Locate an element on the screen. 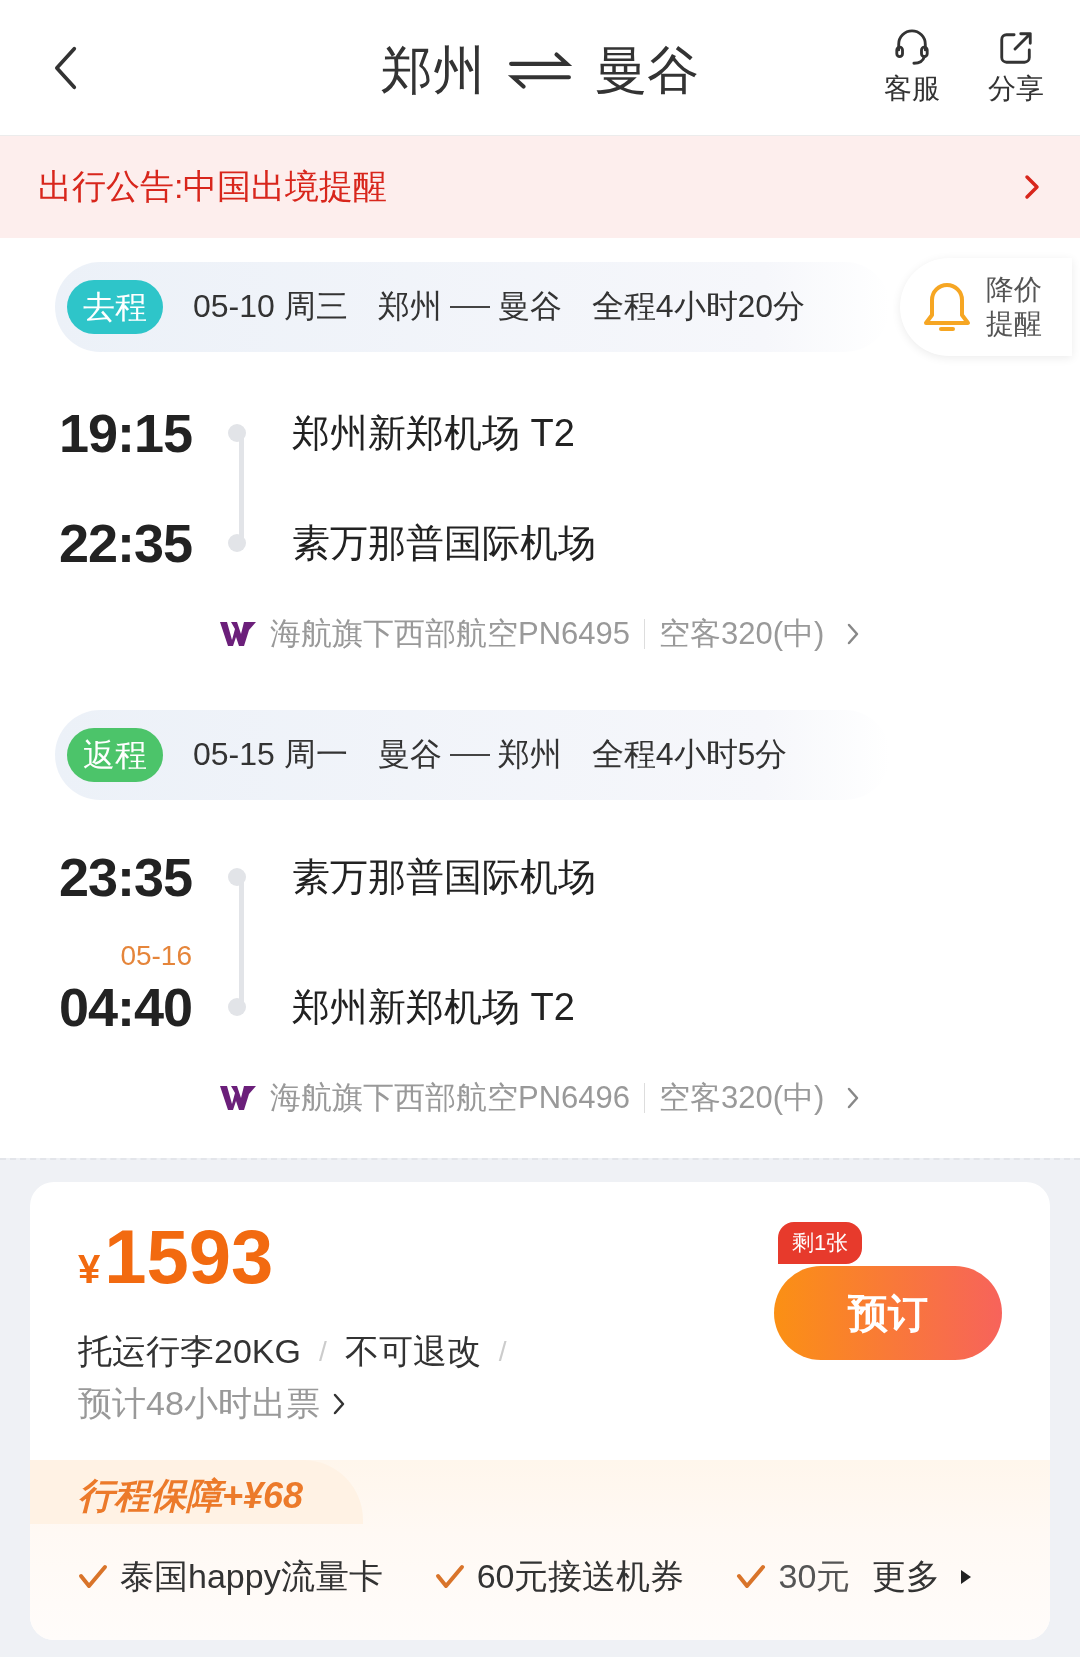  book-button: 预订 is located at coordinates (888, 1313).